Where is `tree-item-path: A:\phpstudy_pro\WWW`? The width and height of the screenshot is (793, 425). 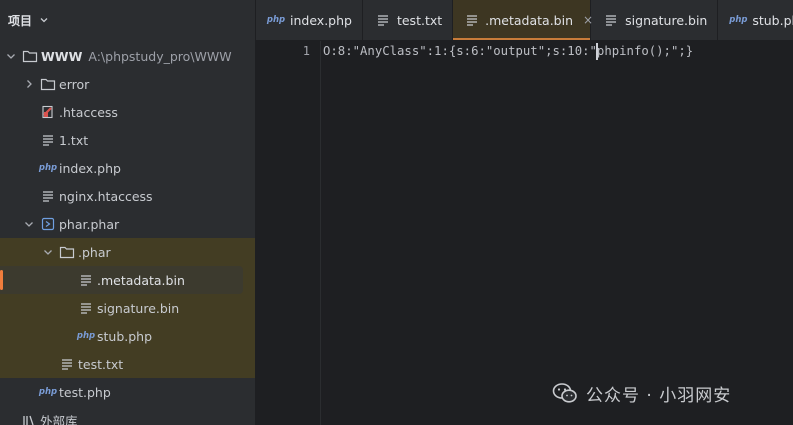 tree-item-path: A:\phpstudy_pro\WWW is located at coordinates (160, 56).